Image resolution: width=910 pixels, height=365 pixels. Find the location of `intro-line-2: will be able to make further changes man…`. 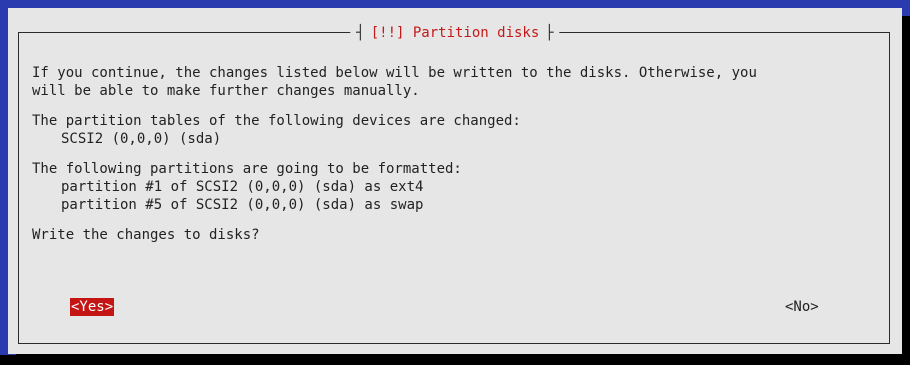

intro-line-2: will be able to make further changes man… is located at coordinates (226, 91).